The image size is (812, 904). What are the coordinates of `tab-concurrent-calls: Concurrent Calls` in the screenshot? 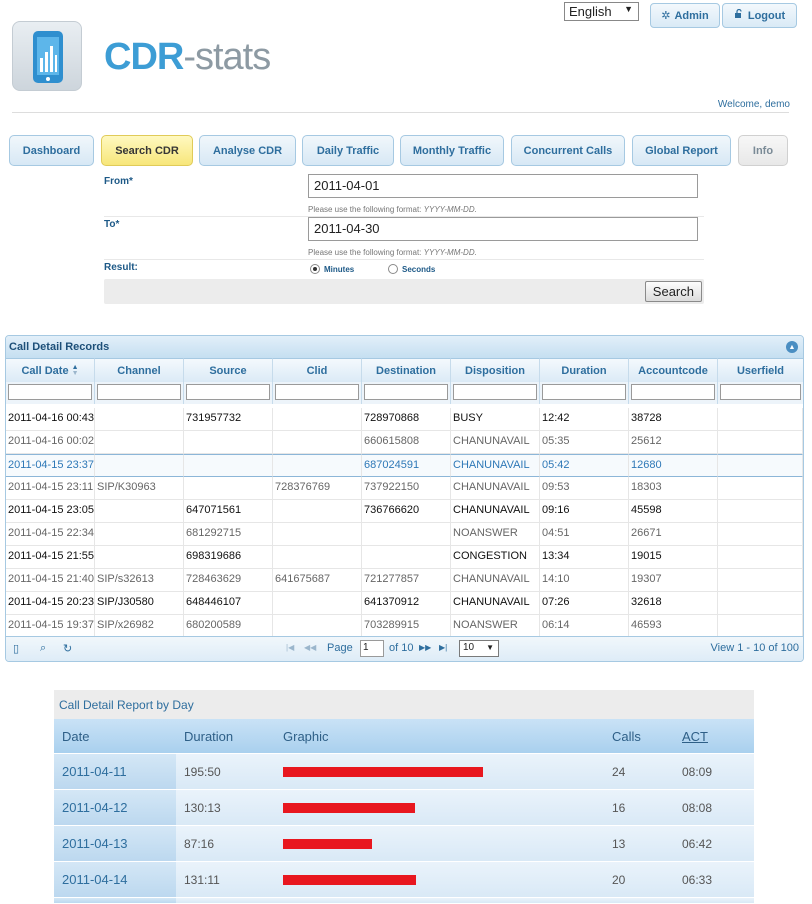 It's located at (568, 150).